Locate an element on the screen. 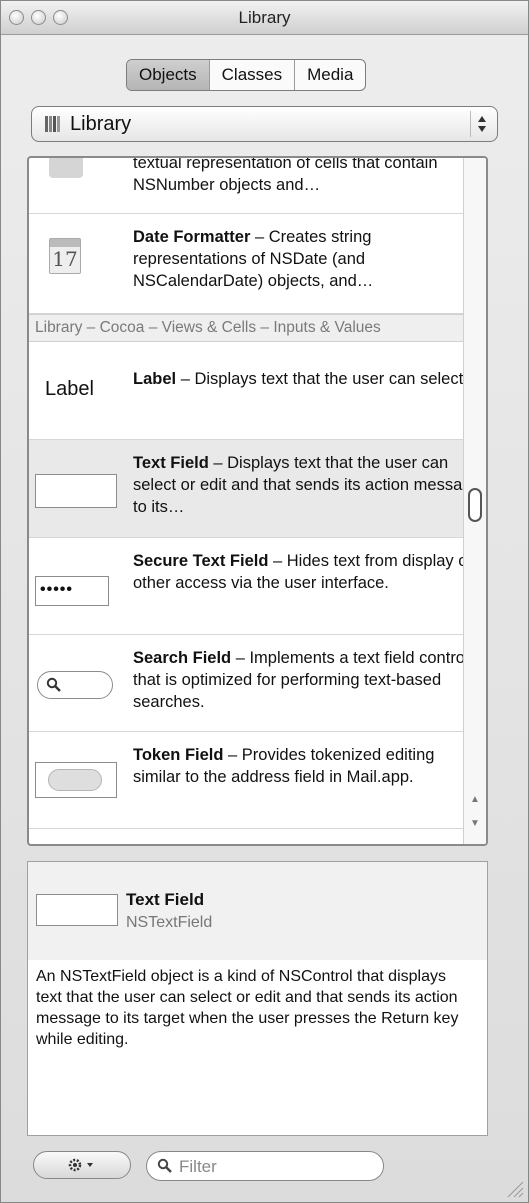 The height and width of the screenshot is (1203, 529). library-tabs: Objects Classes Media is located at coordinates (246, 75).